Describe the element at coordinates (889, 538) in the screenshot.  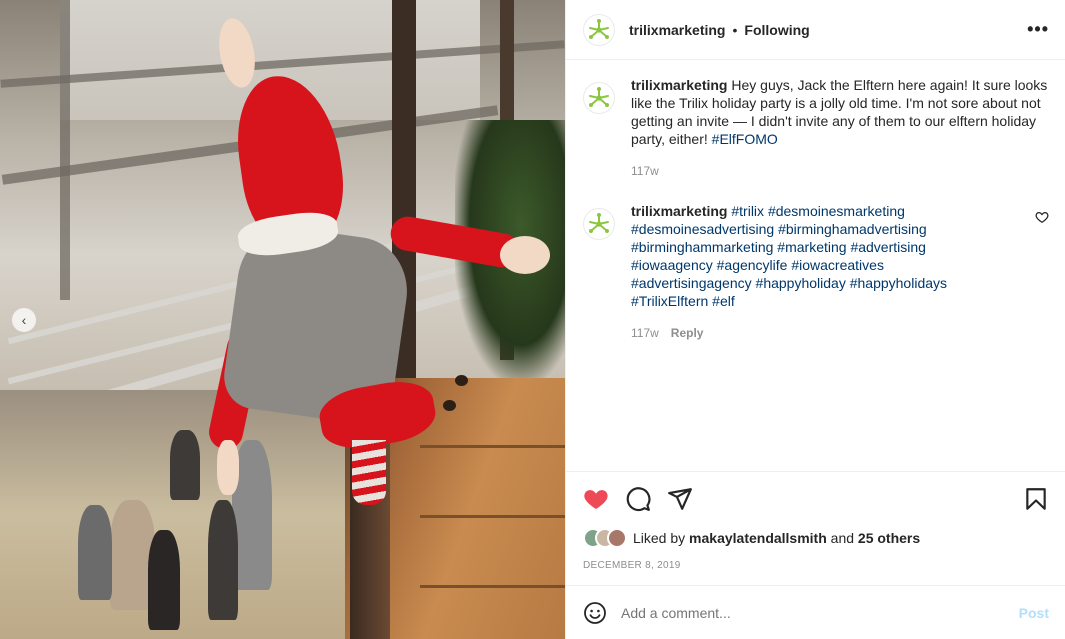
I see `liked-by-others: 25 others` at that location.